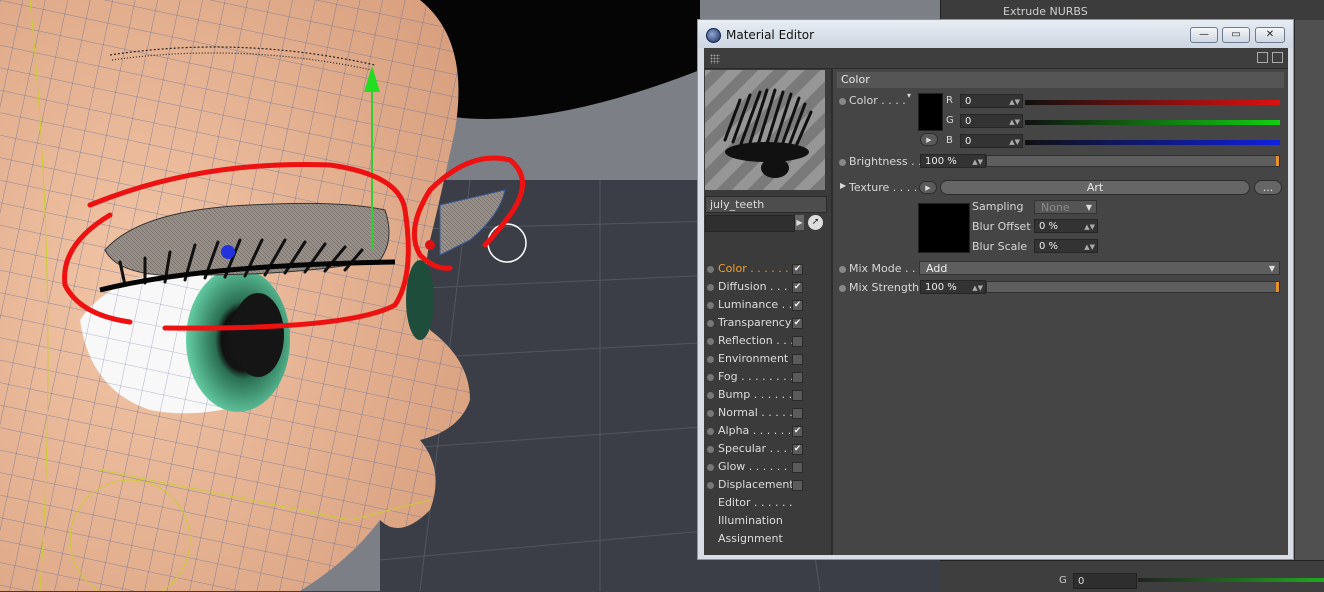  I want to click on channel-label: Luminance . ., so click(755, 304).